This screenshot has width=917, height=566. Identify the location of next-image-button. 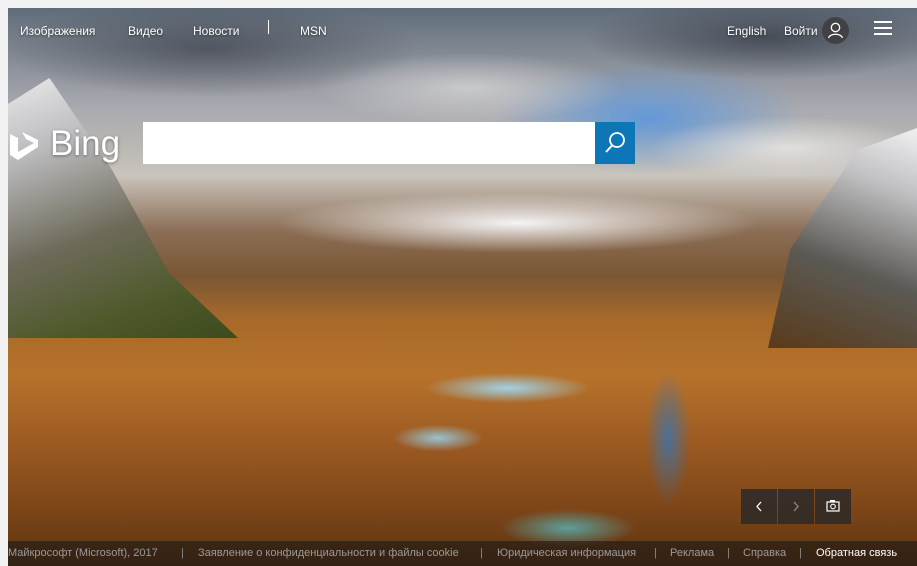
(796, 506).